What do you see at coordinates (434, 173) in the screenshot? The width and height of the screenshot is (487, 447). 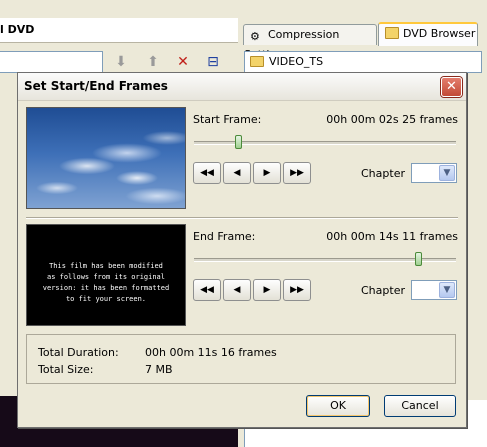 I see `start-chapter-select: ▼` at bounding box center [434, 173].